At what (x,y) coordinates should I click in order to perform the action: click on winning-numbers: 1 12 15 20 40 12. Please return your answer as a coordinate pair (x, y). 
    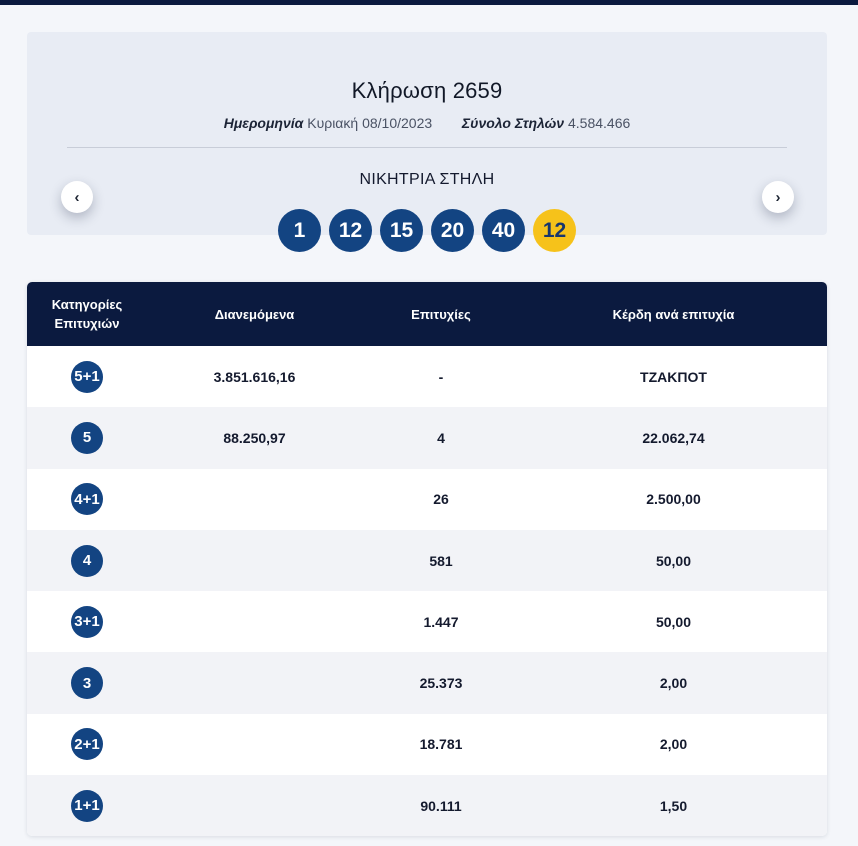
    Looking at the image, I should click on (427, 230).